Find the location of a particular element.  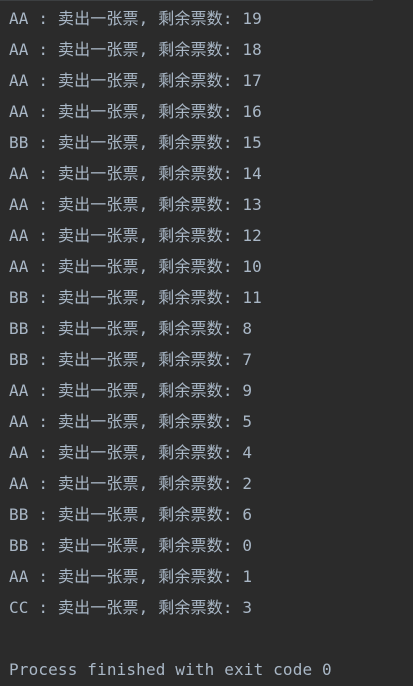

console-line: BB : 卖出一张票, 剩余票数: 0 is located at coordinates (131, 545).